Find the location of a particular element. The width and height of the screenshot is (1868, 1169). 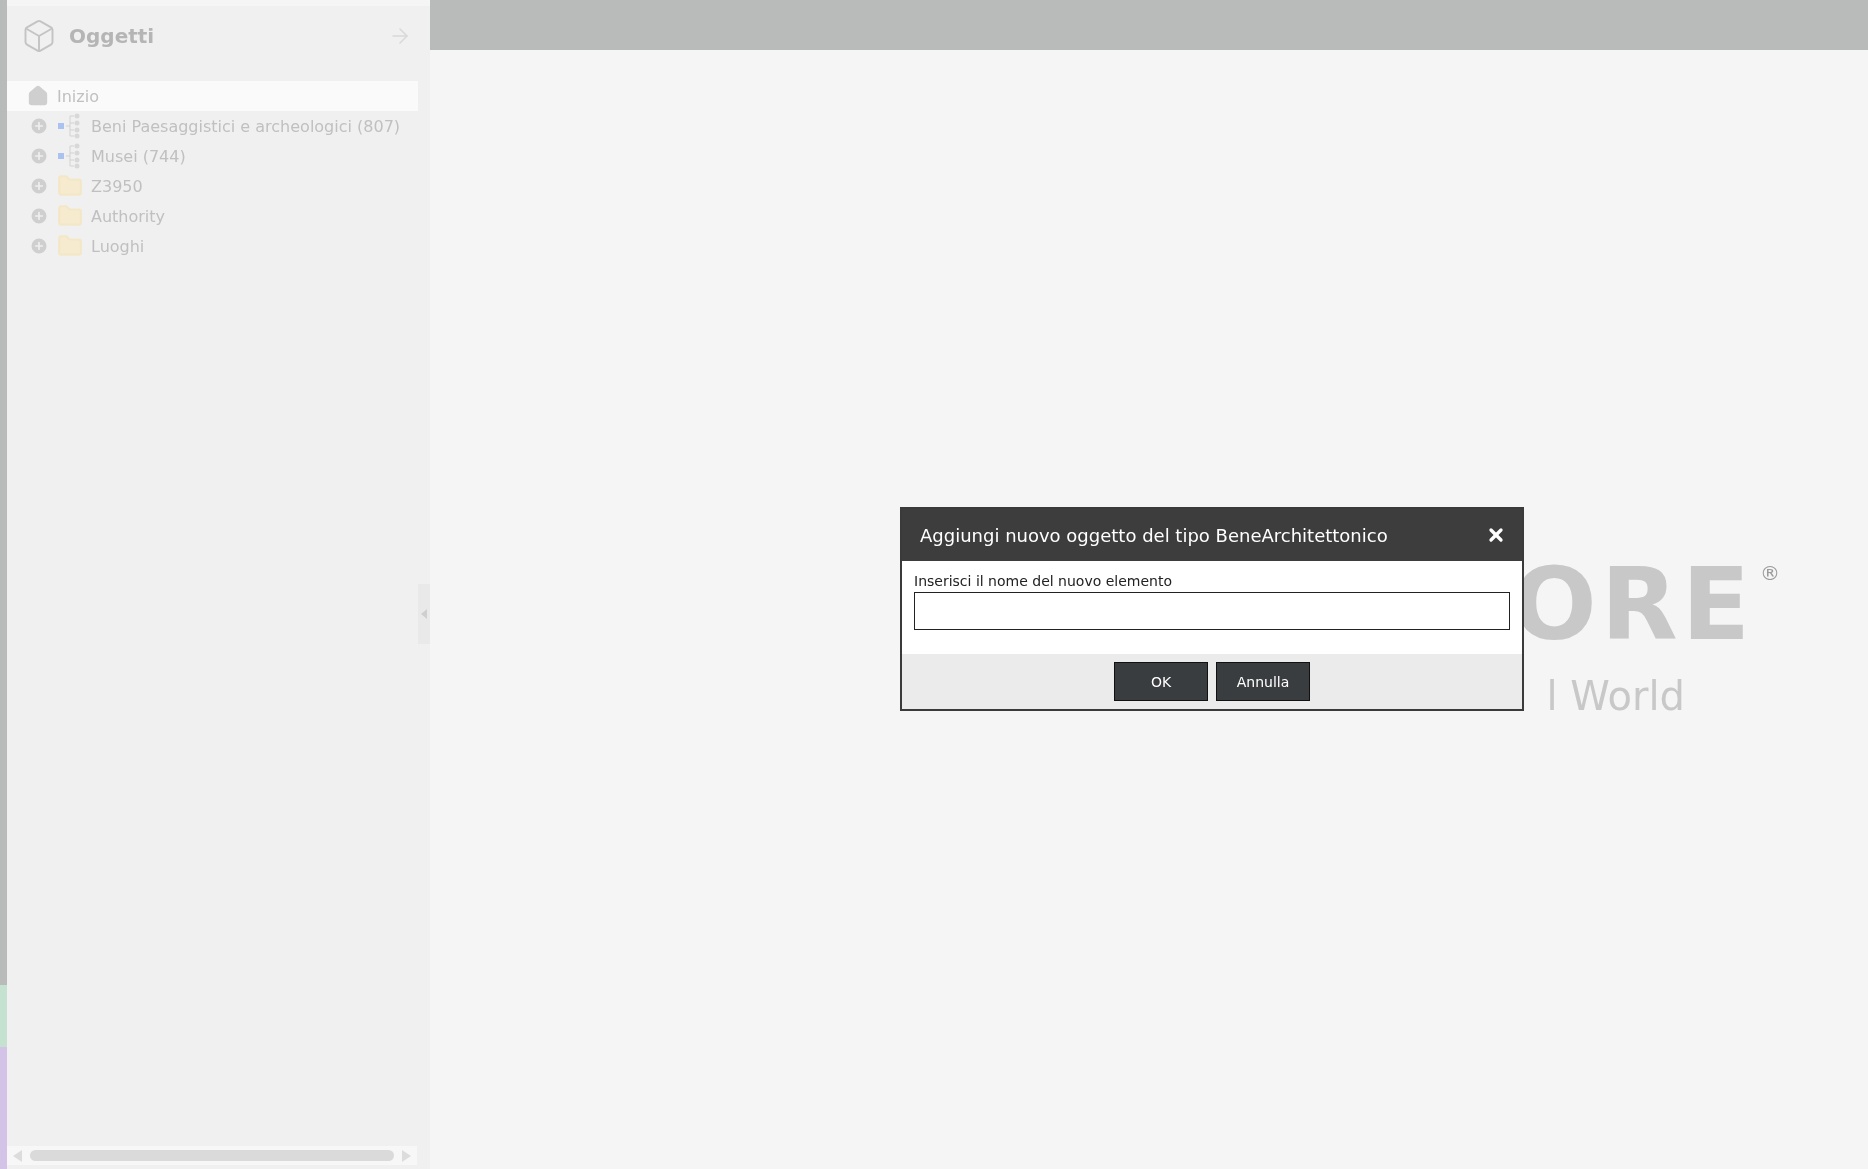

cancel-button: Annulla is located at coordinates (1263, 681).